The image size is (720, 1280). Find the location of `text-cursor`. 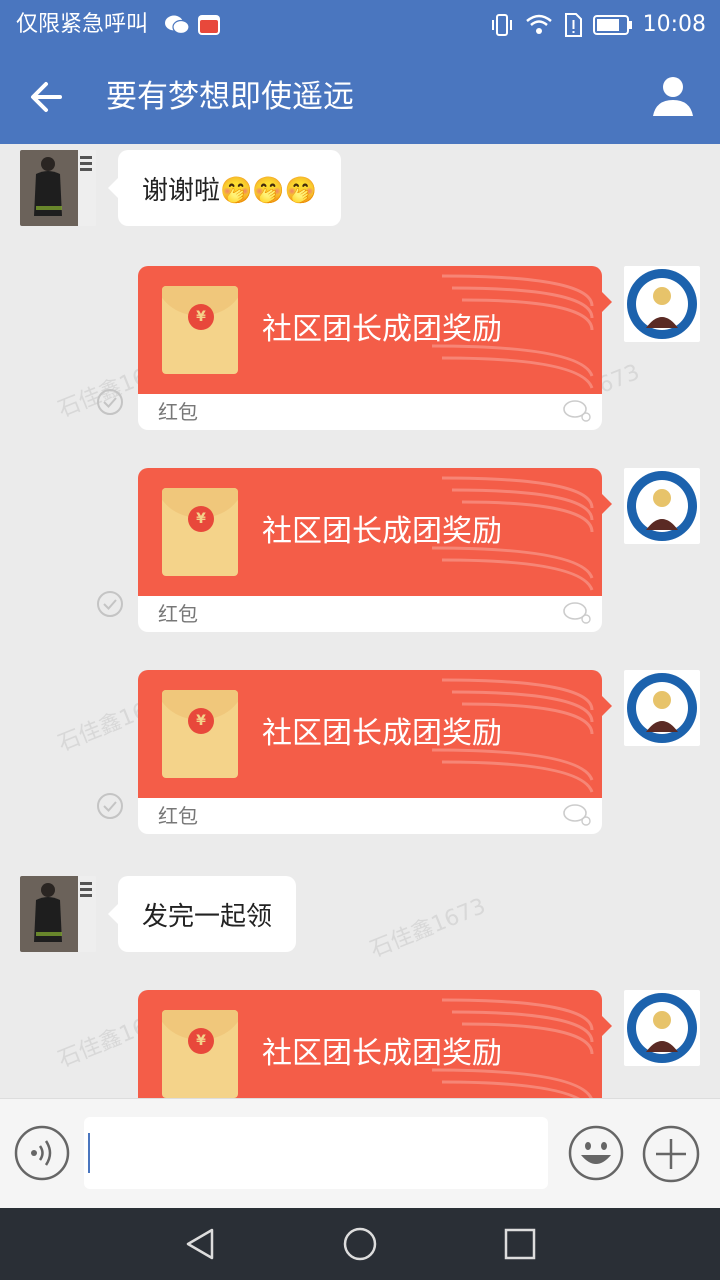

text-cursor is located at coordinates (89, 1153).